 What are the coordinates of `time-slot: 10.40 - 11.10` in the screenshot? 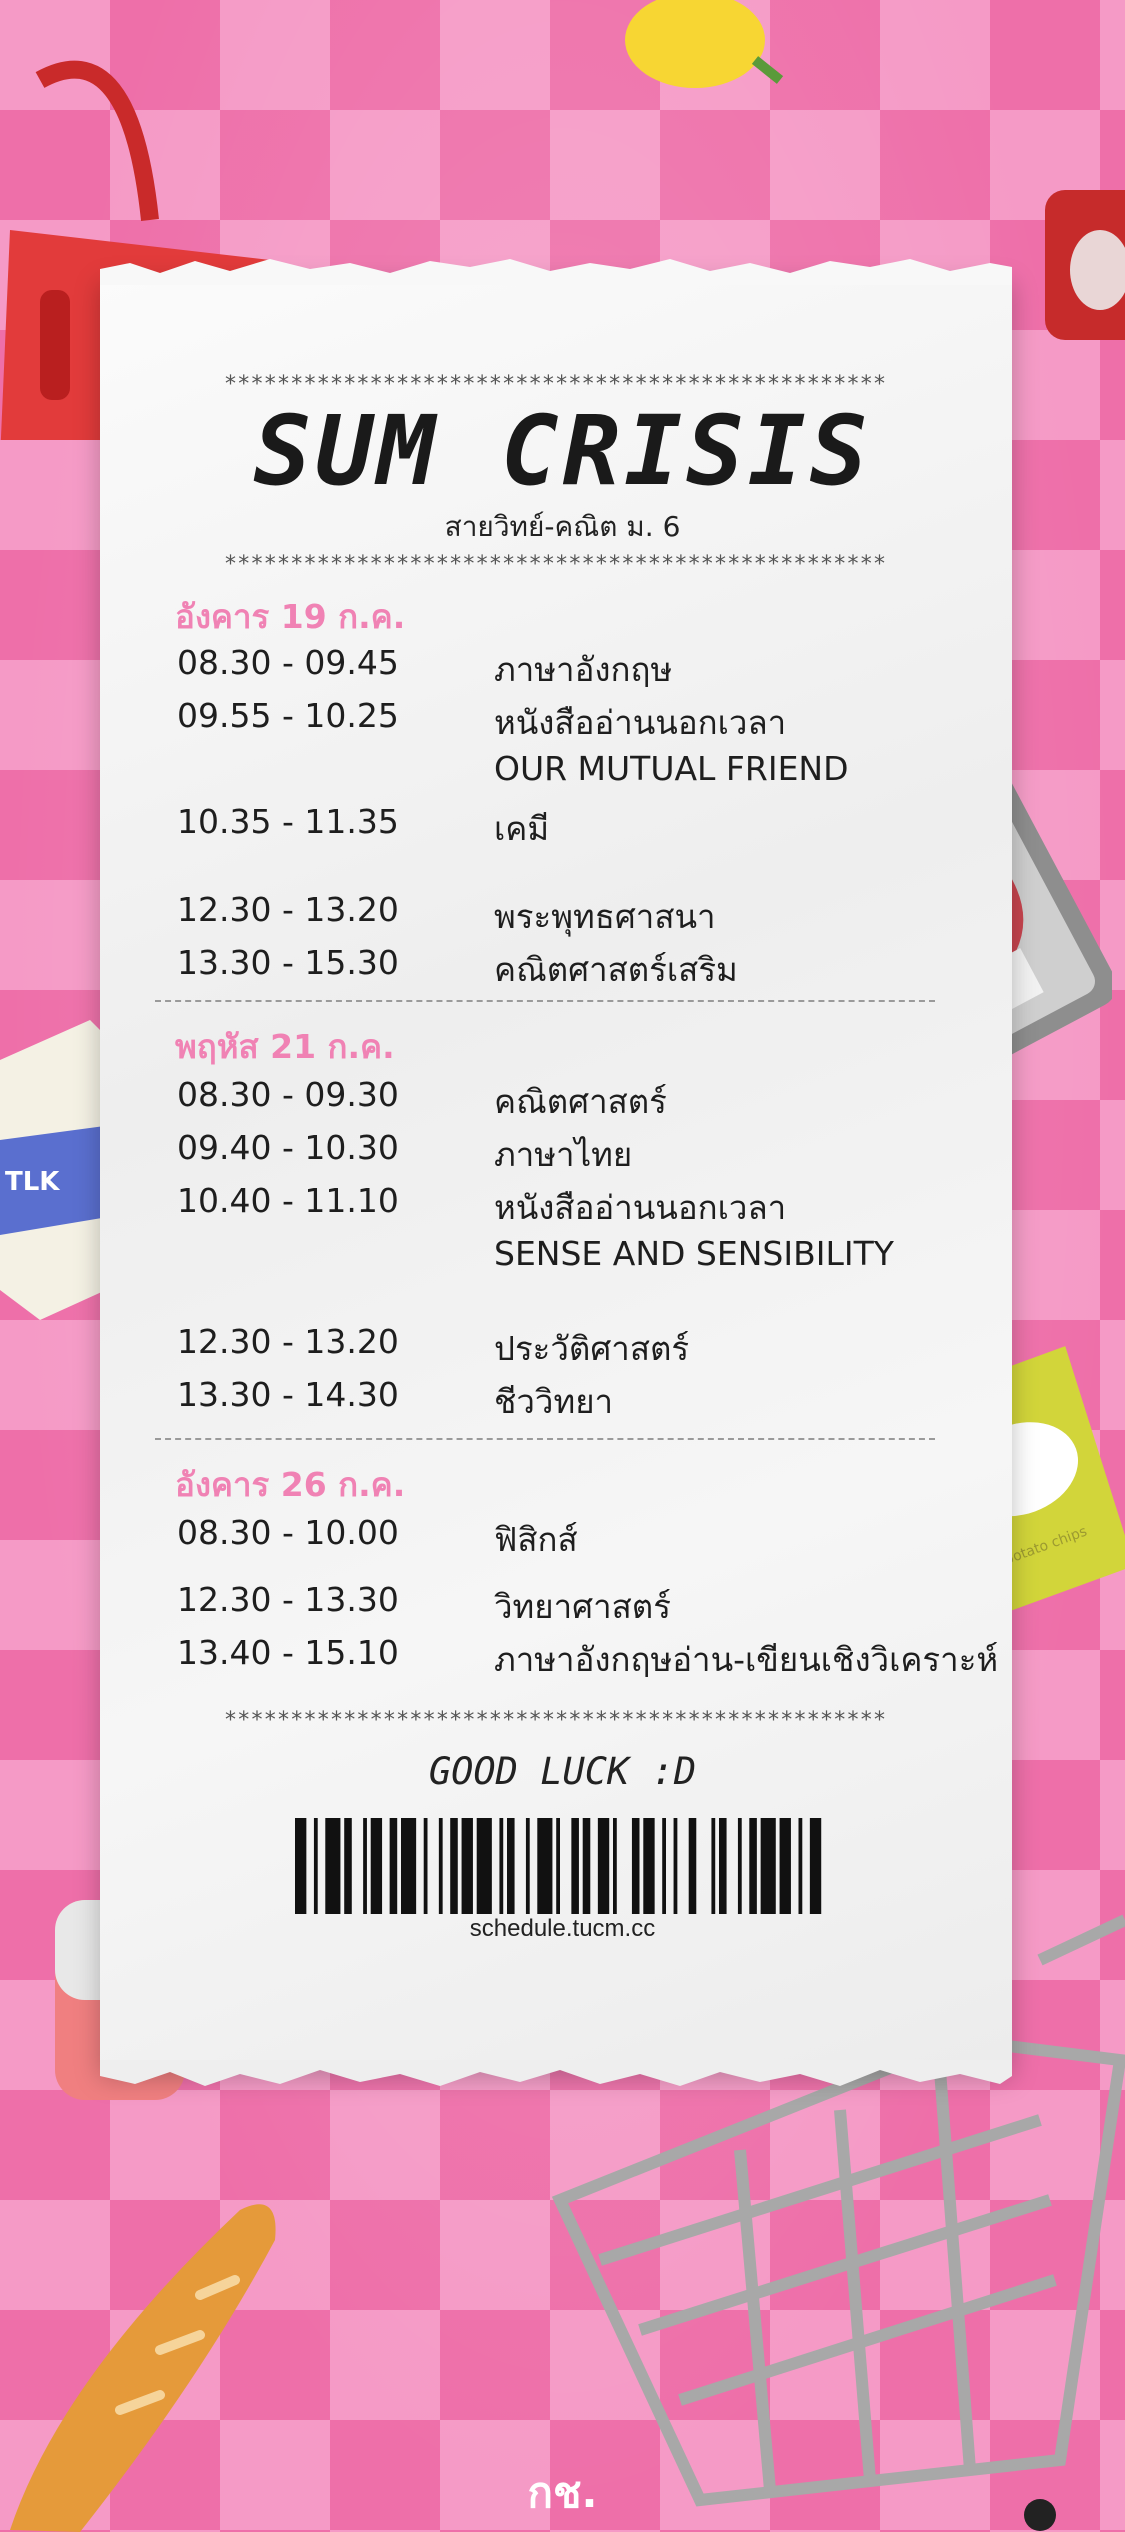 It's located at (288, 1200).